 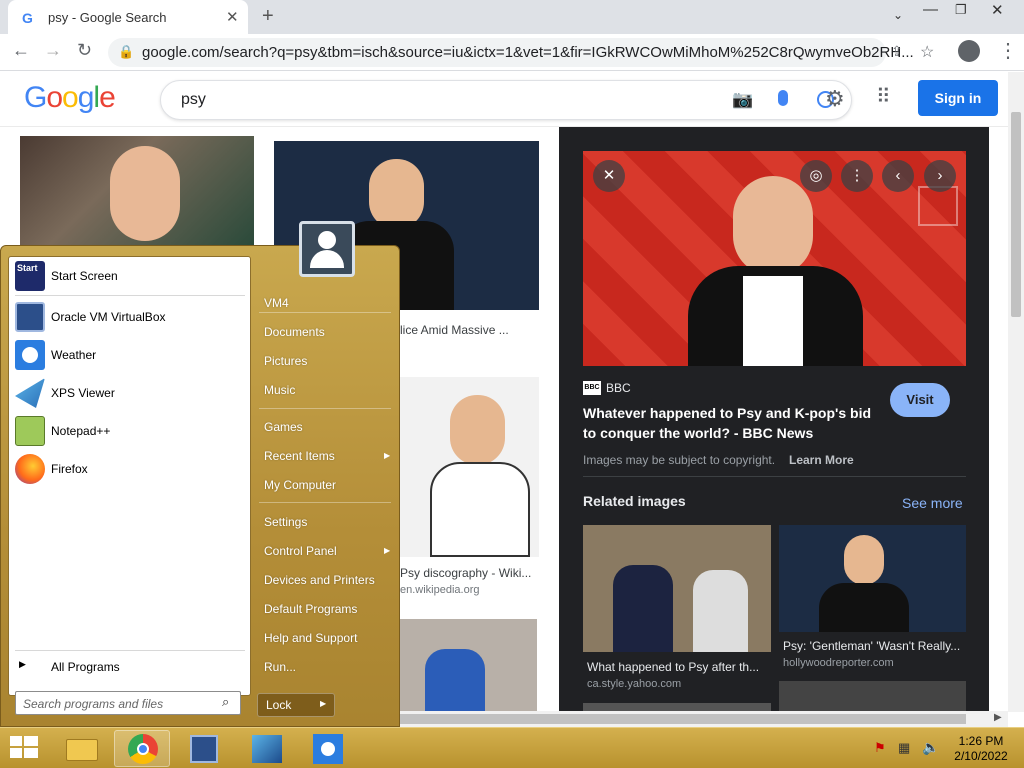 I want to click on taskbar-xps-viewer, so click(x=266, y=748).